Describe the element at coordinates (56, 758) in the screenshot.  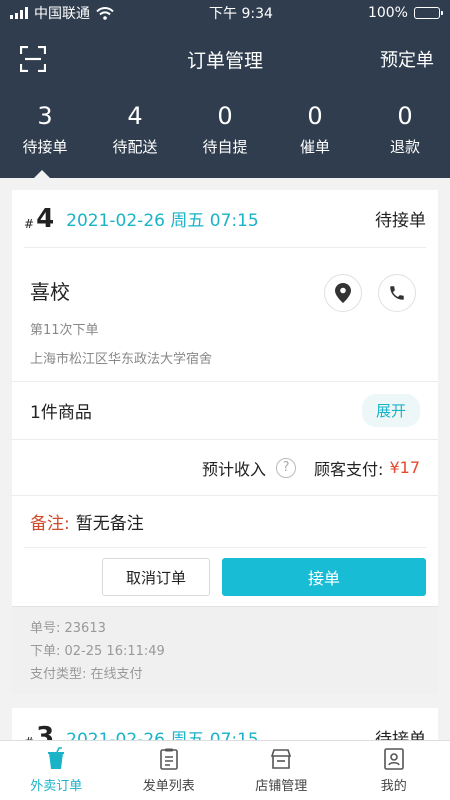
I see `takeout-cup-icon` at that location.